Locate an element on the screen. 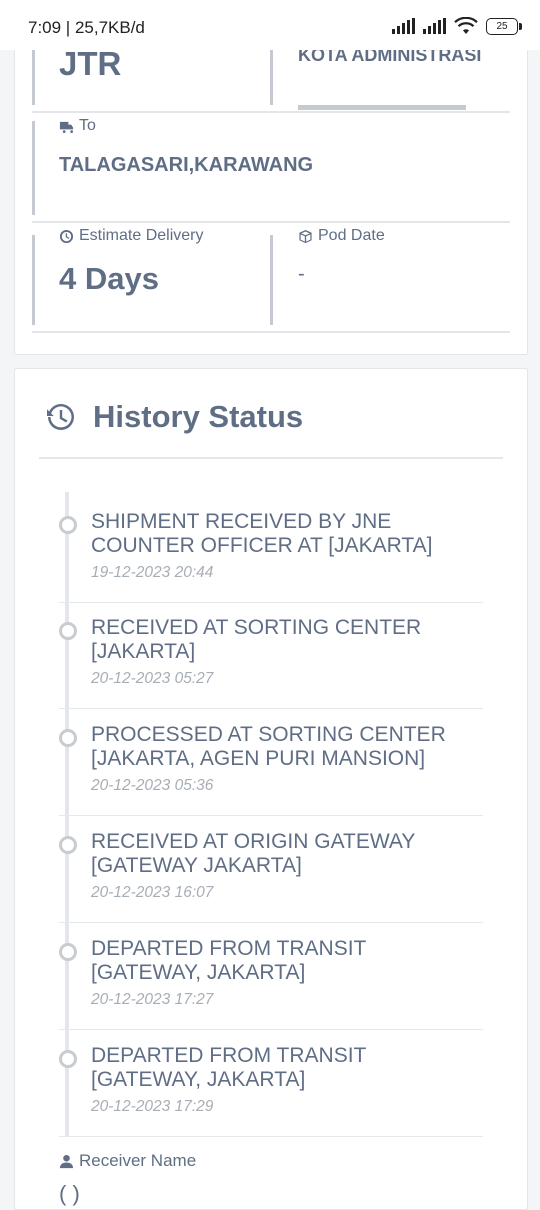 The height and width of the screenshot is (1210, 540). event-date: 20-12-2023 16:07 is located at coordinates (152, 892).